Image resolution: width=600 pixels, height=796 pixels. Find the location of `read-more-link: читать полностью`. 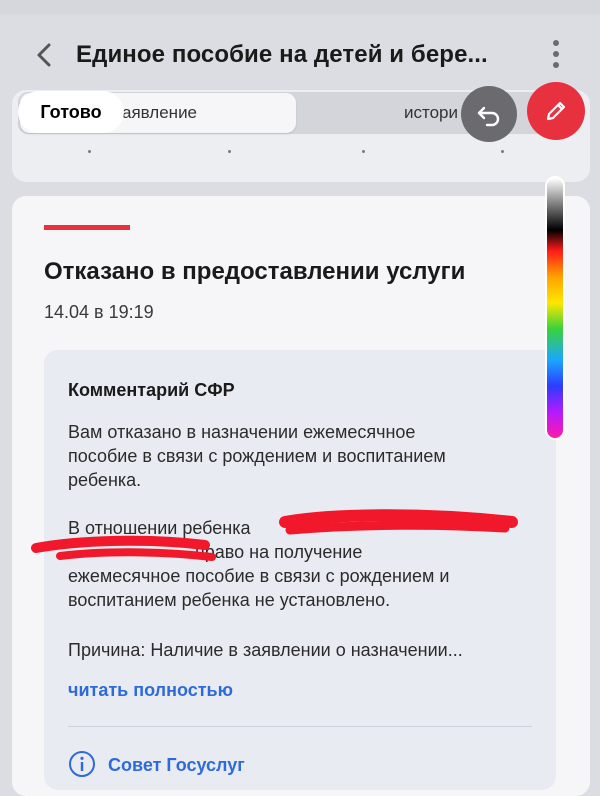

read-more-link: читать полностью is located at coordinates (150, 690).